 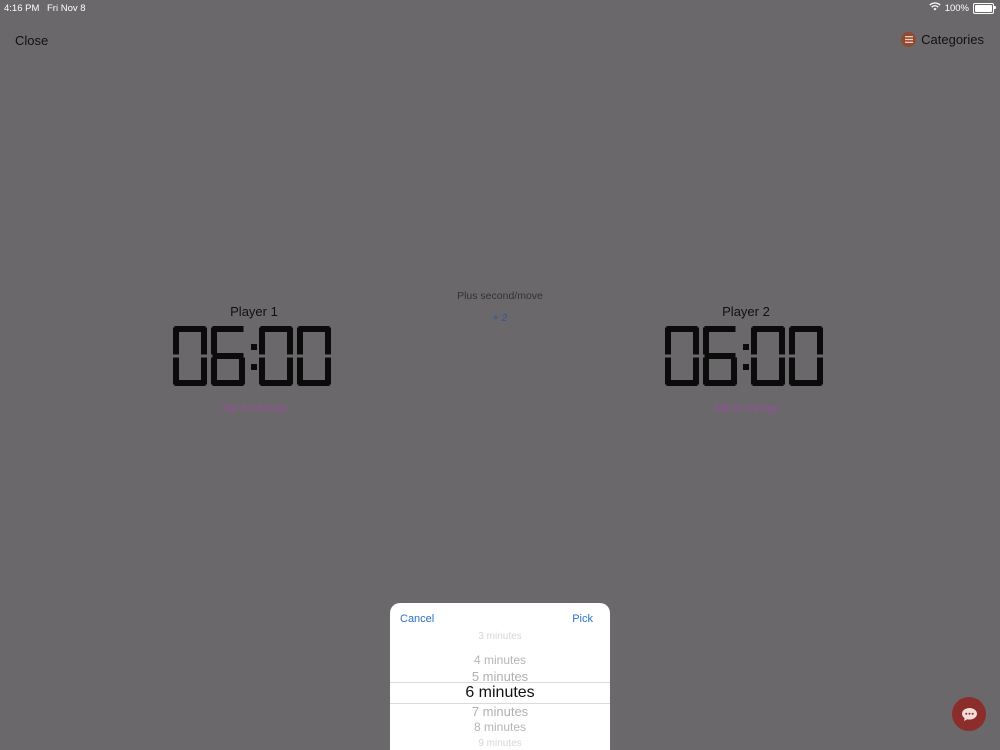 I want to click on wheel-option: 5 minutes, so click(x=500, y=676).